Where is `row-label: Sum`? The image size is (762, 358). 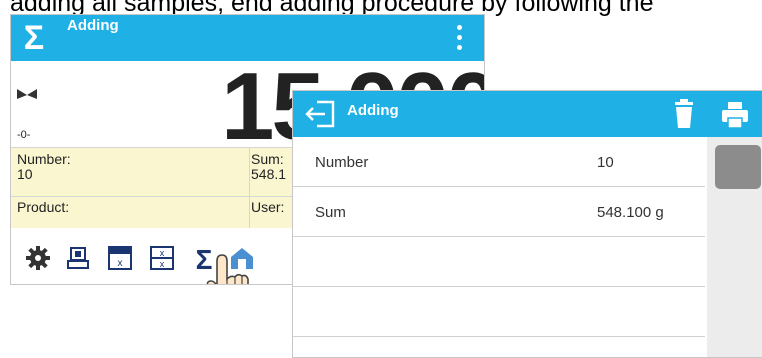 row-label: Sum is located at coordinates (330, 212).